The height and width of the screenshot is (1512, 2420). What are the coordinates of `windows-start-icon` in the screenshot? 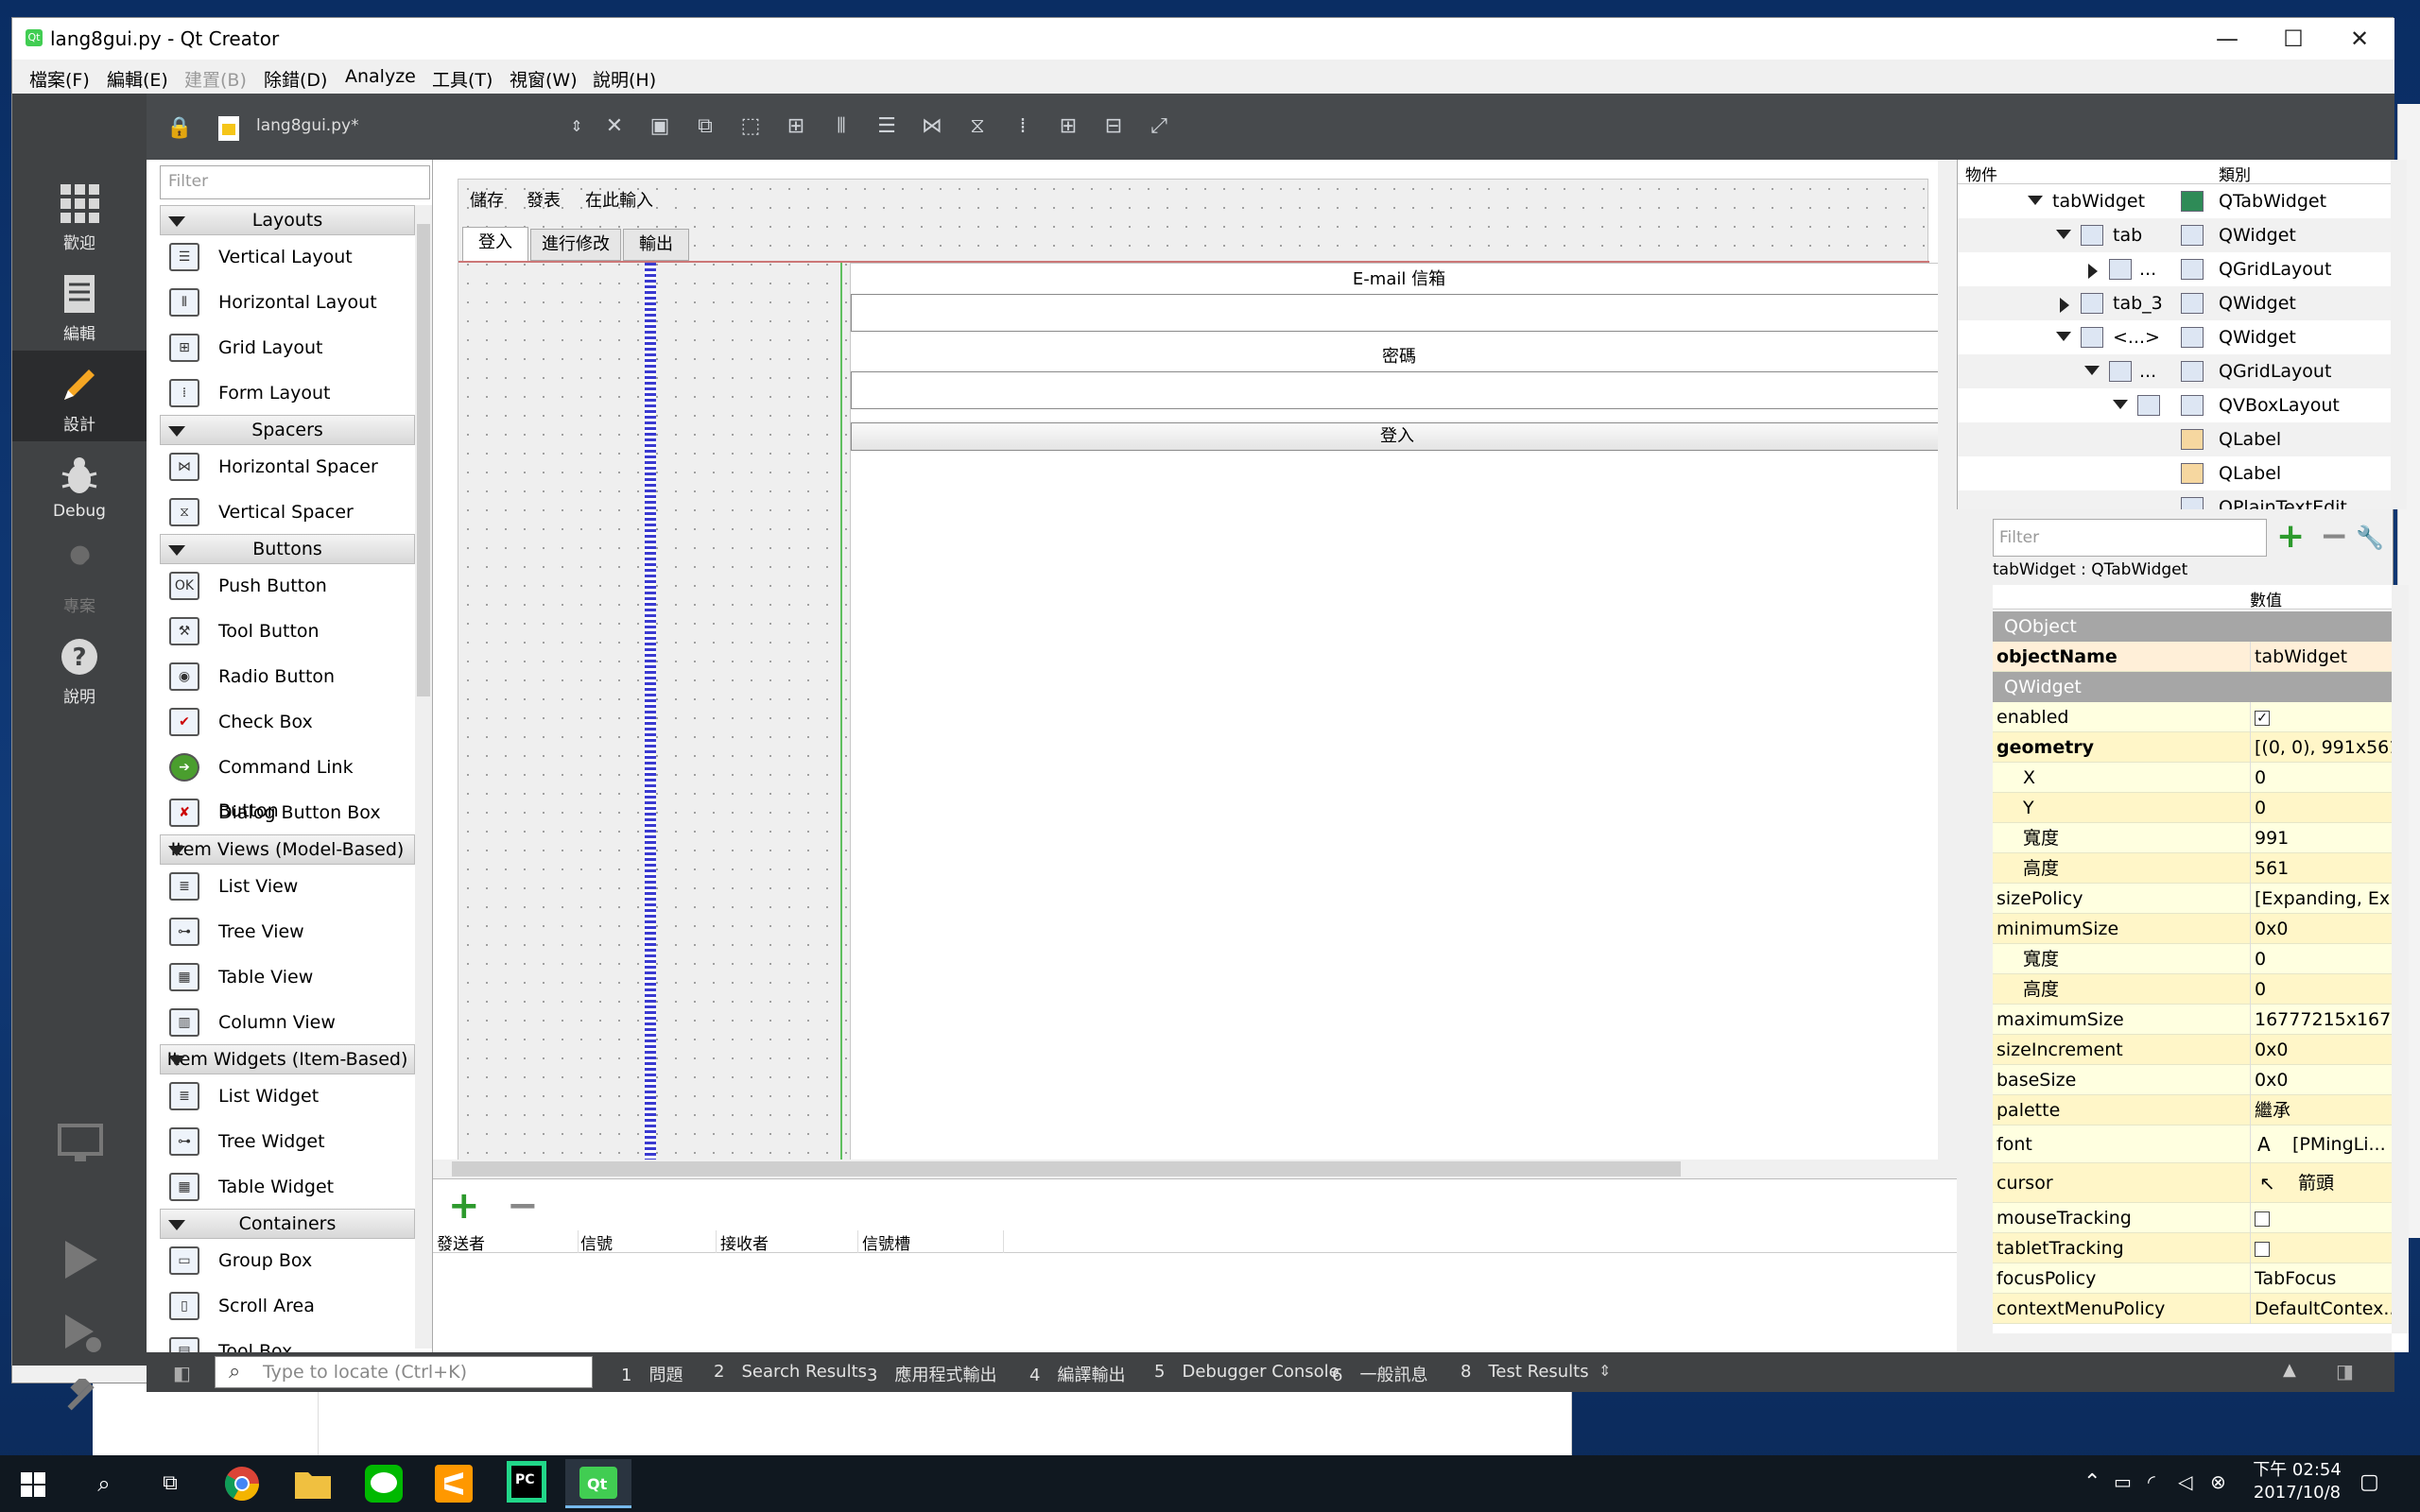 It's located at (33, 1484).